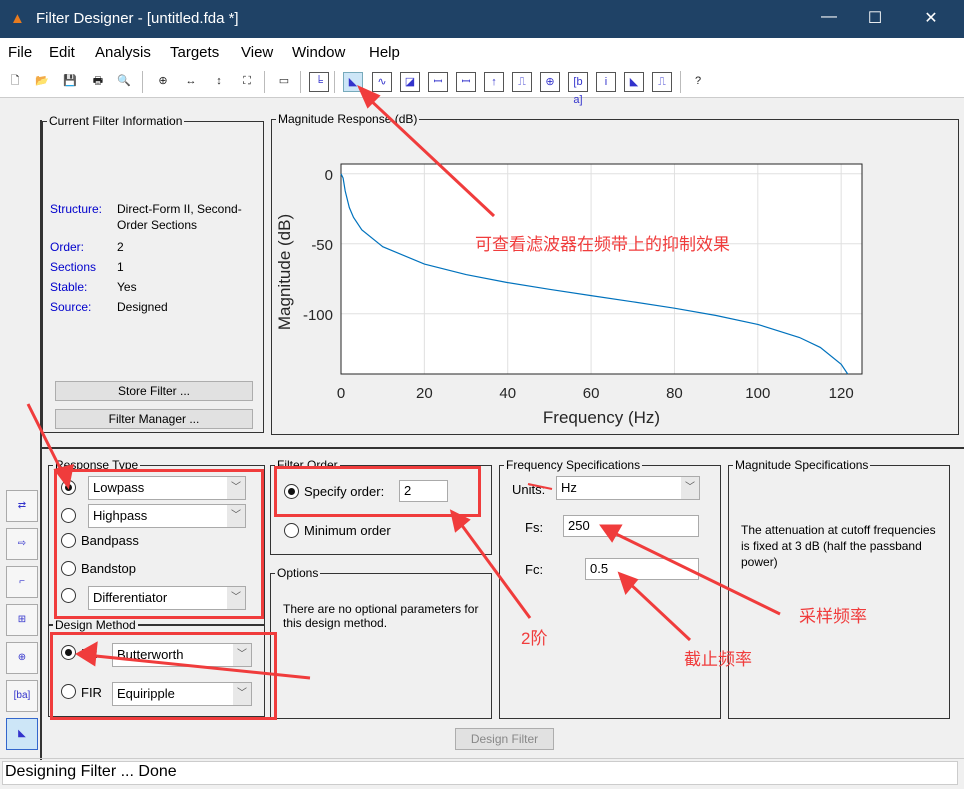 The height and width of the screenshot is (789, 964). I want to click on x-tick-label: 120, so click(841, 393).